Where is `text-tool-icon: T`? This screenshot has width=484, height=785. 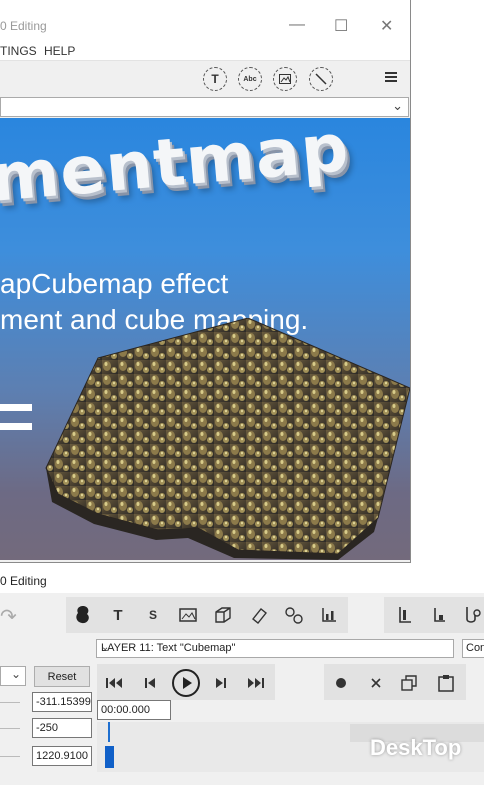 text-tool-icon: T is located at coordinates (215, 79).